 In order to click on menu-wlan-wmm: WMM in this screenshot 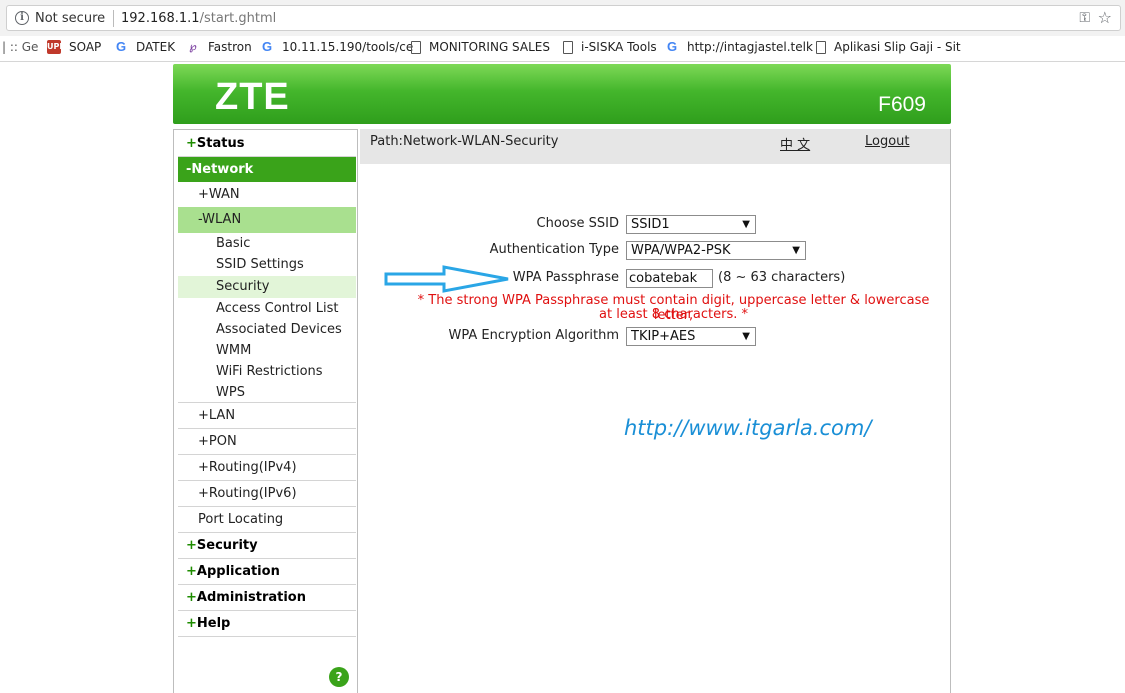, I will do `click(267, 350)`.